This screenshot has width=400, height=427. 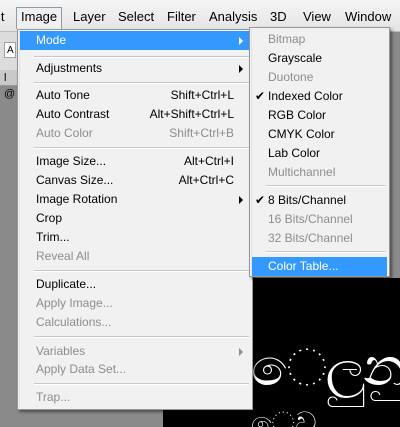 I want to click on shortcut-auto-contrast: Alt+Shift+Ctrl+L, so click(x=191, y=114).